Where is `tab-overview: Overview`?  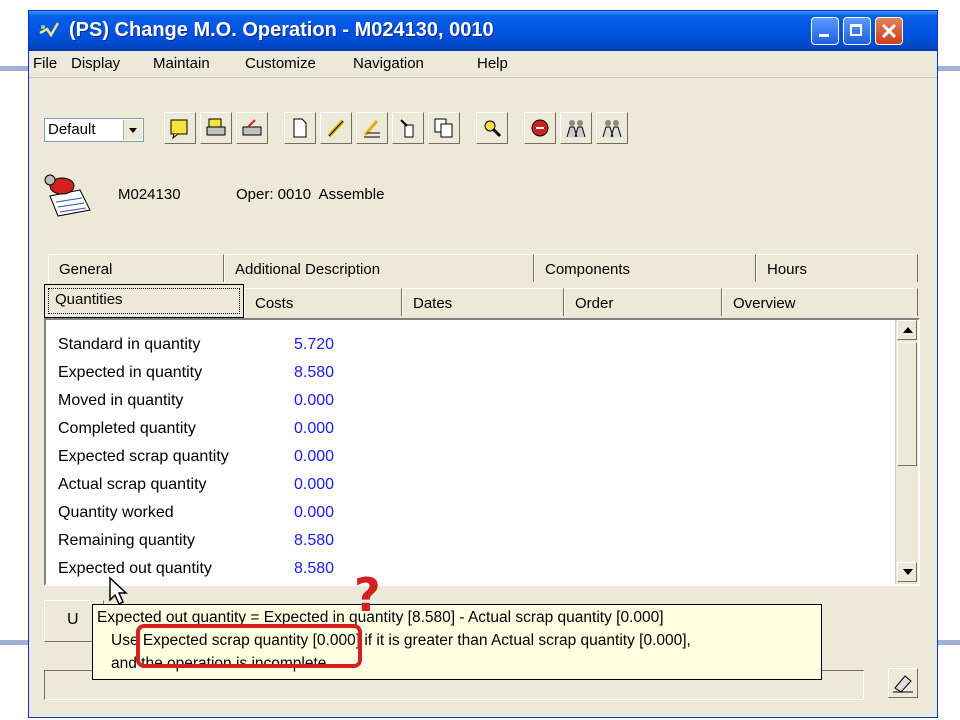 tab-overview: Overview is located at coordinates (820, 302).